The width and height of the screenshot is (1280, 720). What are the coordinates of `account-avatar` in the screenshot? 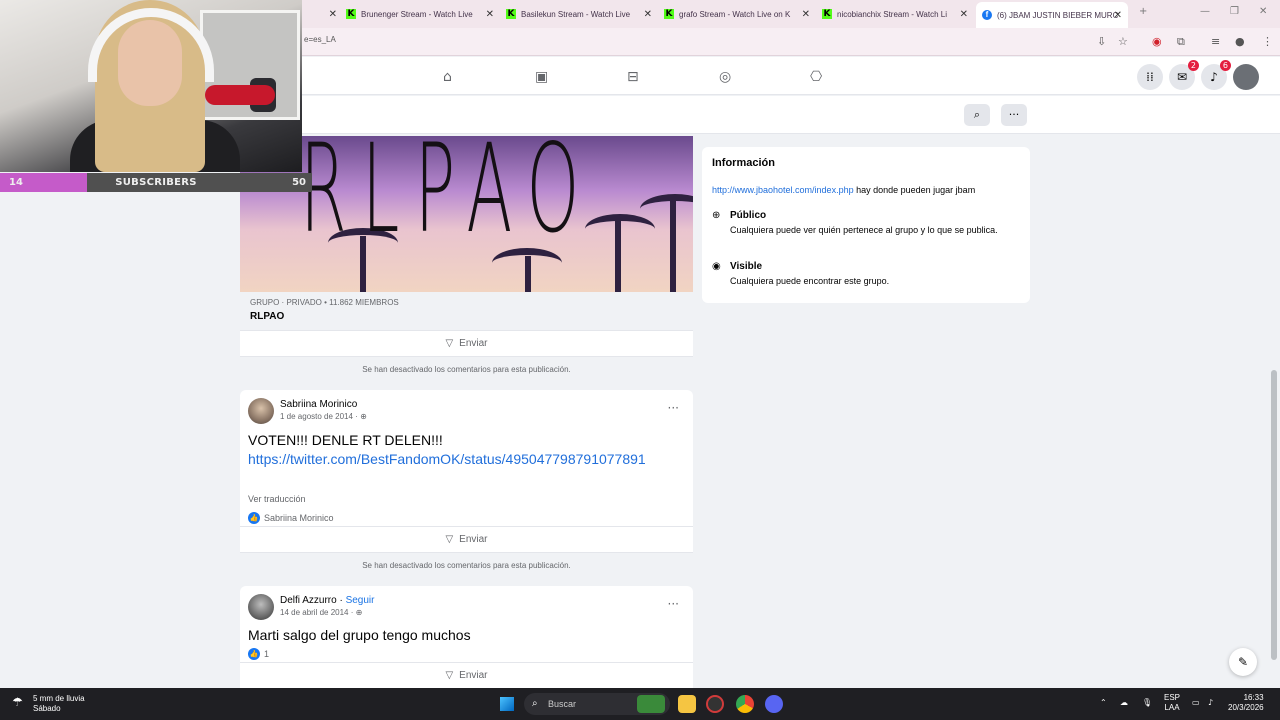 It's located at (1246, 77).